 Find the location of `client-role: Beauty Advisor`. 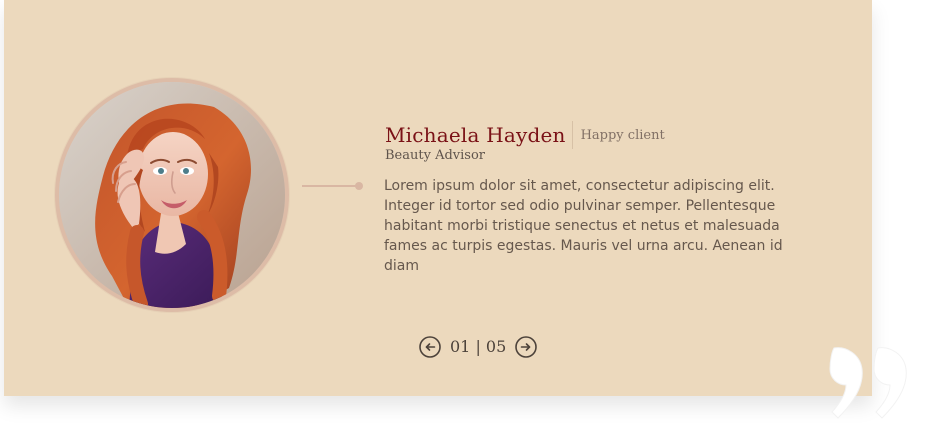

client-role: Beauty Advisor is located at coordinates (435, 155).